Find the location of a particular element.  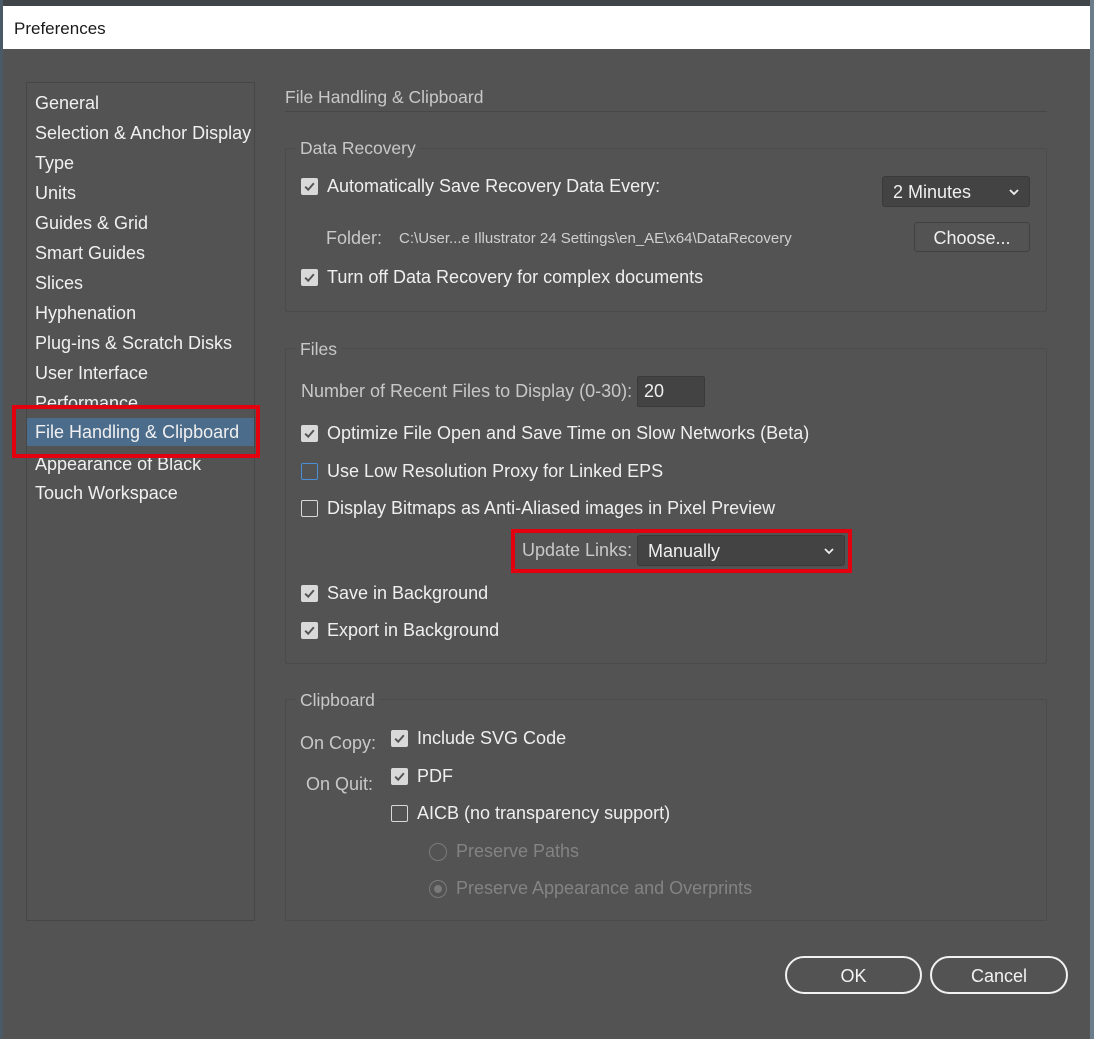

window-title: Preferences is located at coordinates (60, 28).